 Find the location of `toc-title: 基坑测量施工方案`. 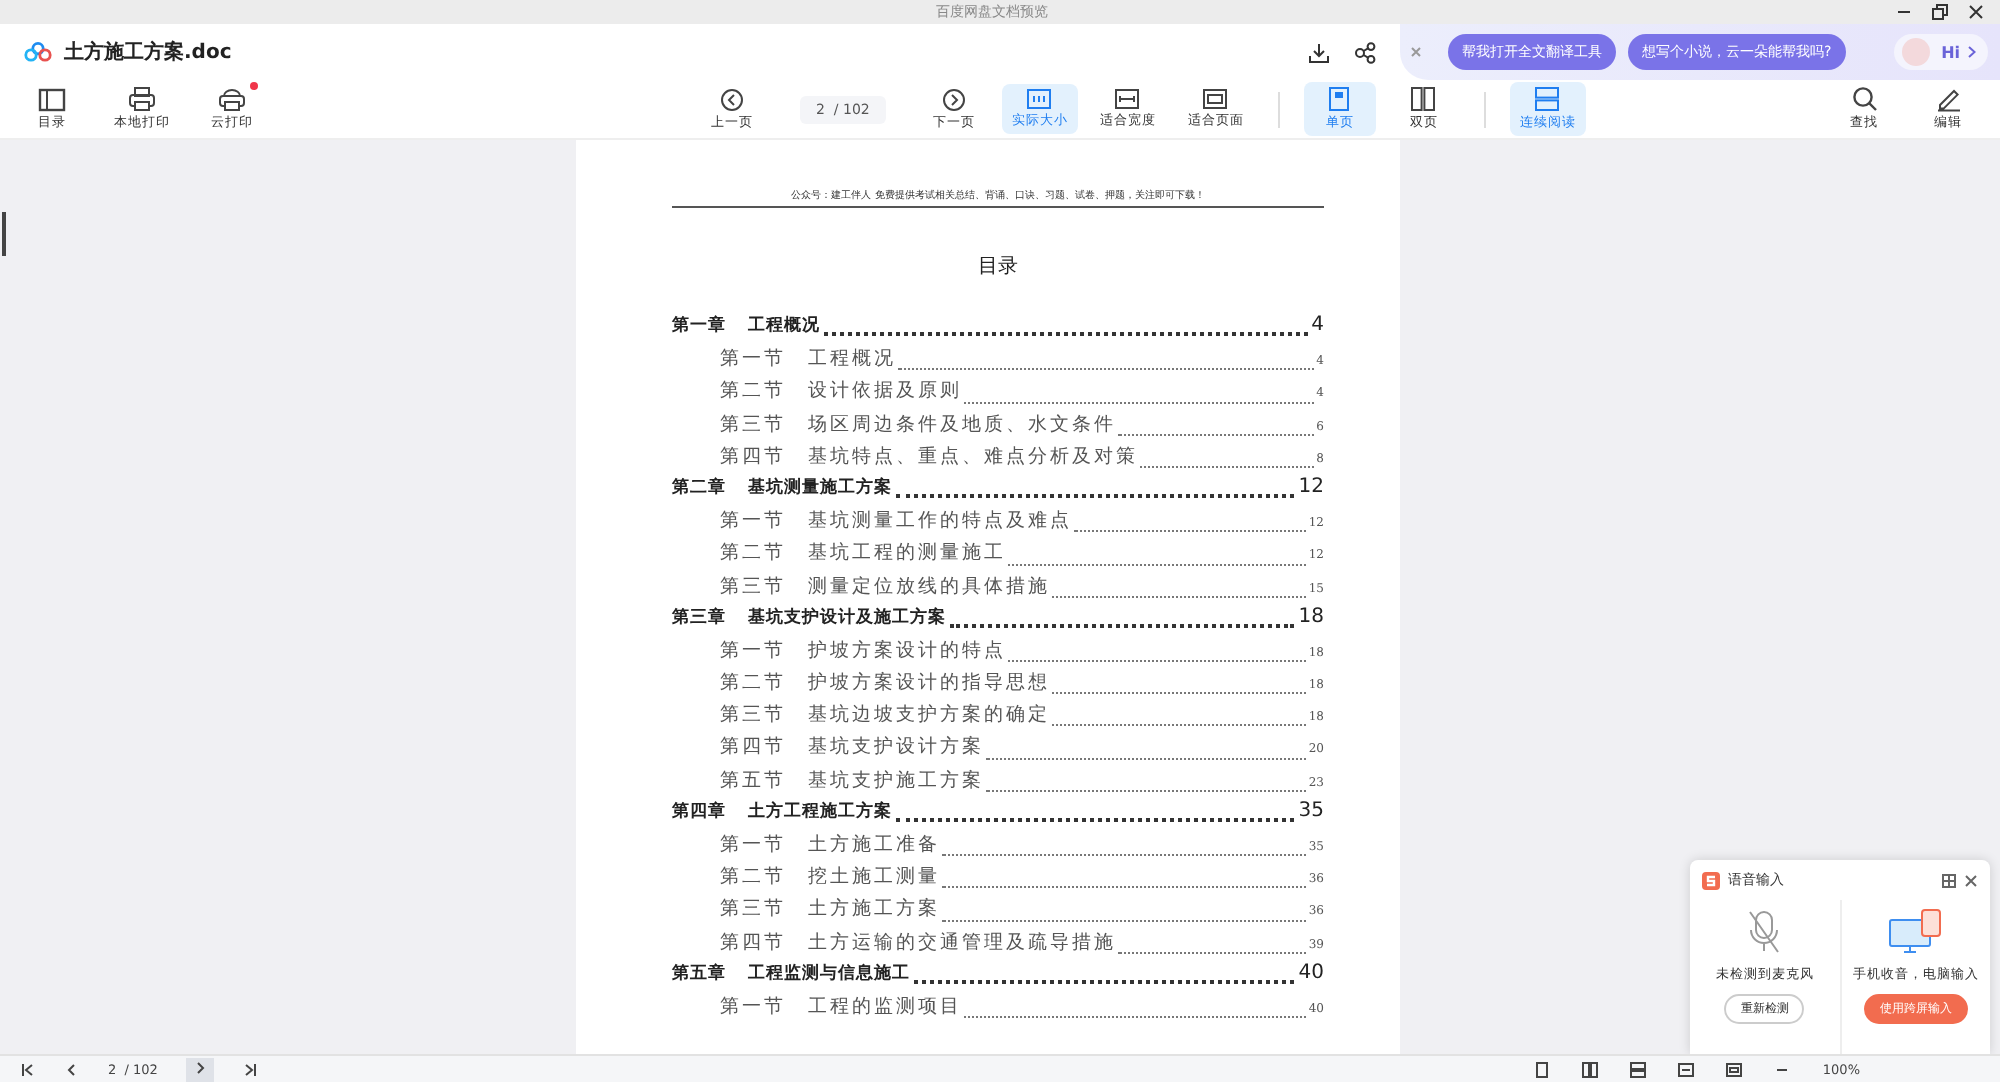

toc-title: 基坑测量施工方案 is located at coordinates (820, 487).